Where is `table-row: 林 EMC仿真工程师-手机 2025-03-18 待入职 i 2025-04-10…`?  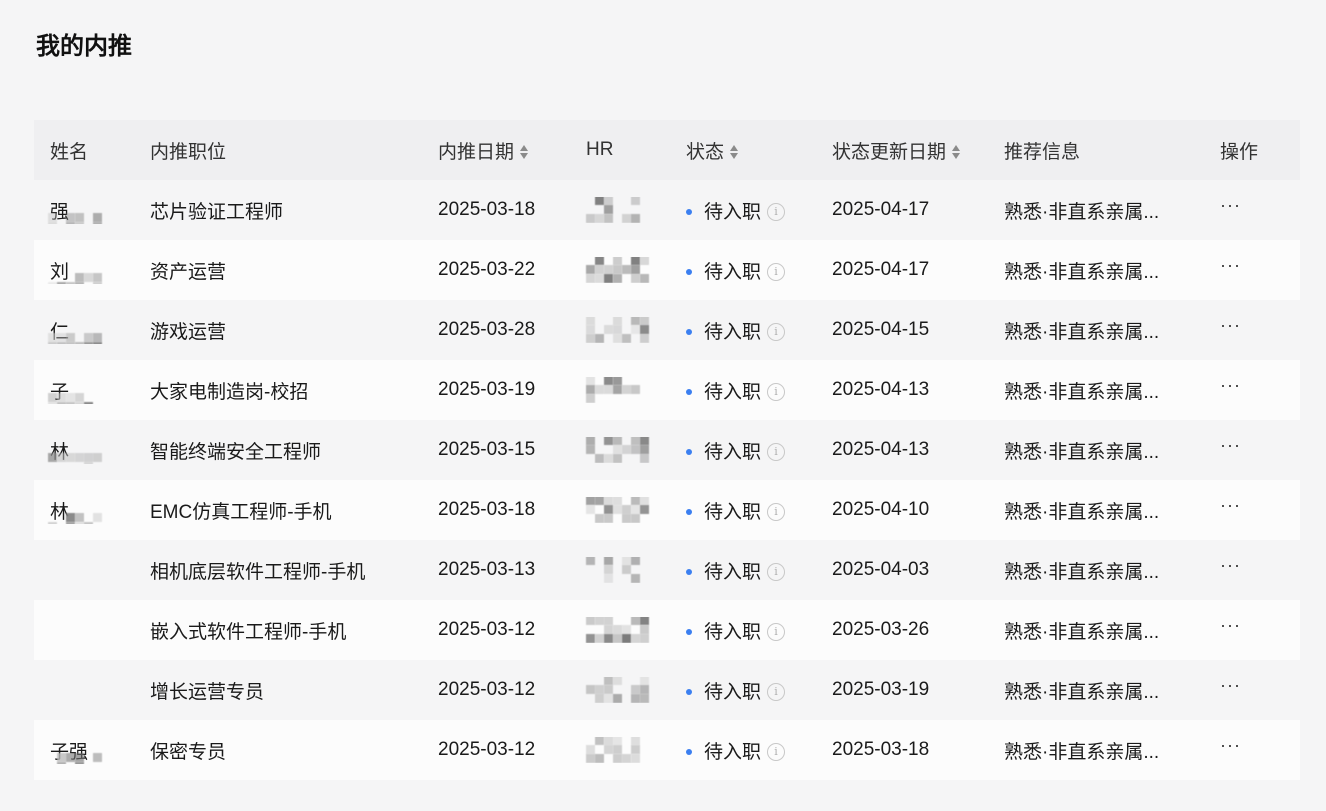
table-row: 林 EMC仿真工程师-手机 2025-03-18 待入职 i 2025-04-10… is located at coordinates (667, 510).